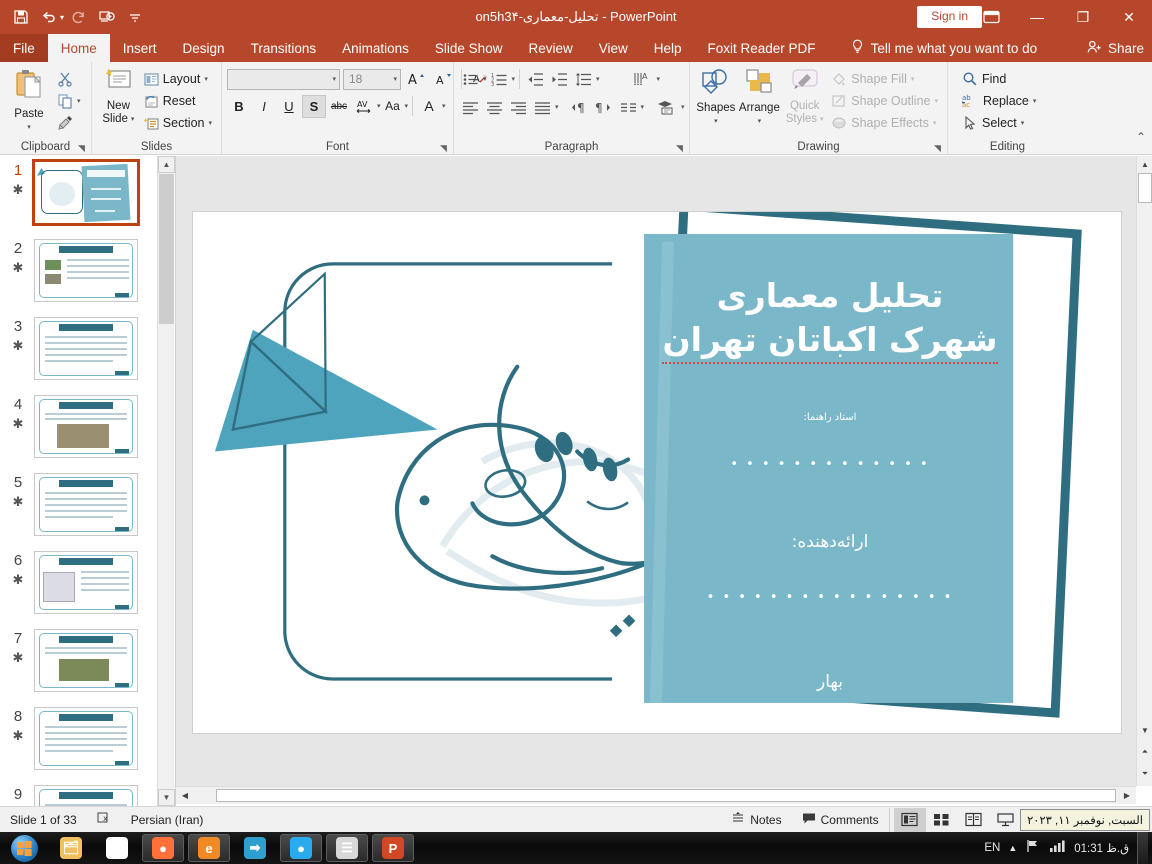 Image resolution: width=1152 pixels, height=864 pixels. What do you see at coordinates (604, 107) in the screenshot?
I see `right-to-left-button: ¶` at bounding box center [604, 107].